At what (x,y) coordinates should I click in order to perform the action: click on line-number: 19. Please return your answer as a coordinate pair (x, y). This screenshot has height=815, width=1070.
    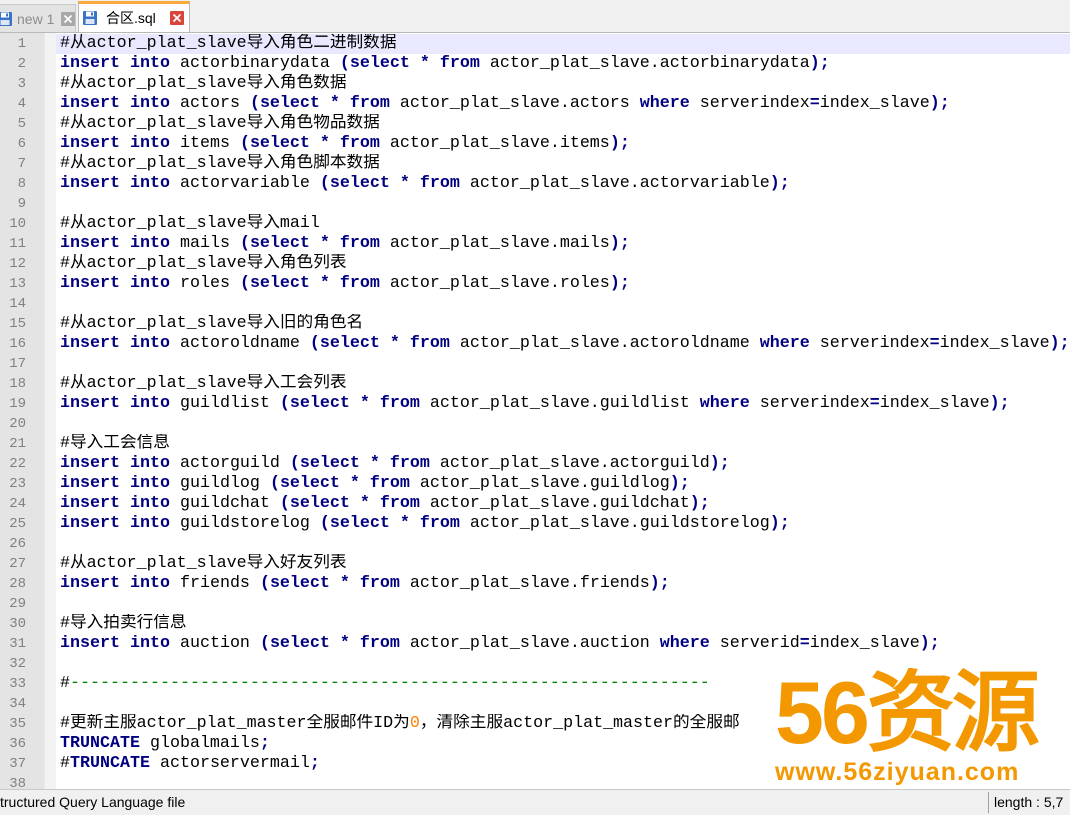
    Looking at the image, I should click on (22, 404).